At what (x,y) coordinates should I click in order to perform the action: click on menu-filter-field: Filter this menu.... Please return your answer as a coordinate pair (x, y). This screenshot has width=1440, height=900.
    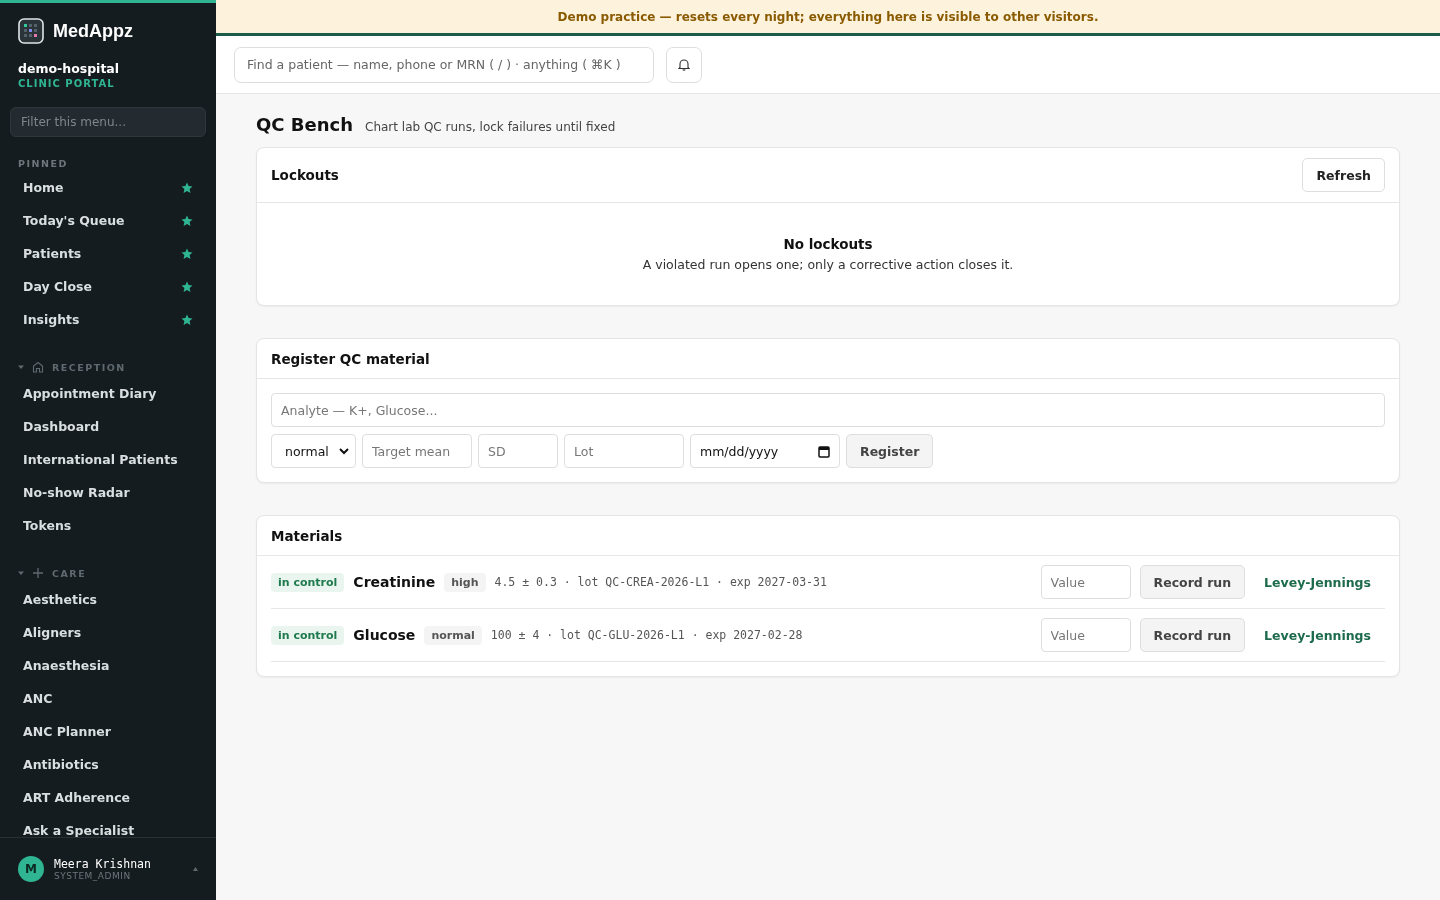
    Looking at the image, I should click on (108, 122).